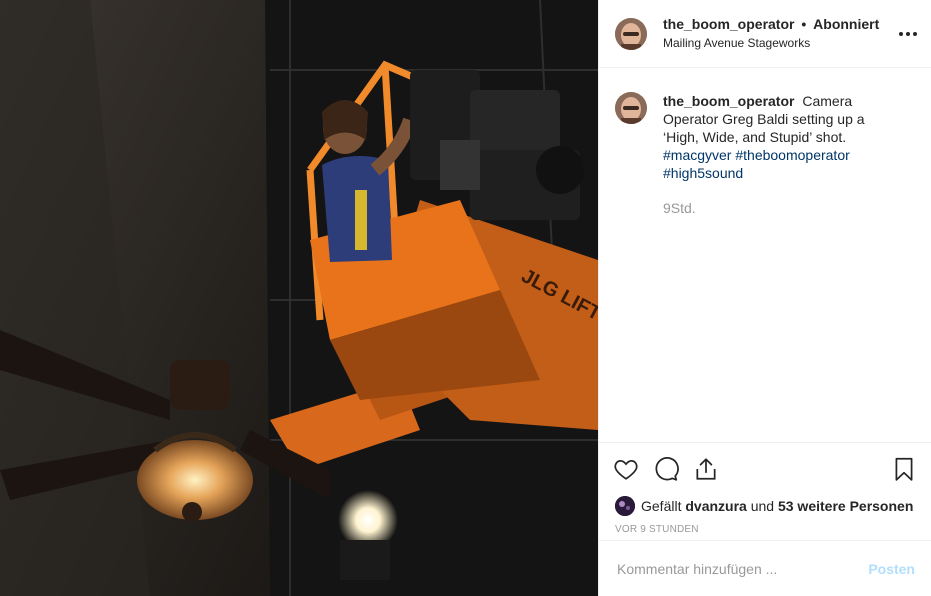  I want to click on likes-connector: und, so click(762, 506).